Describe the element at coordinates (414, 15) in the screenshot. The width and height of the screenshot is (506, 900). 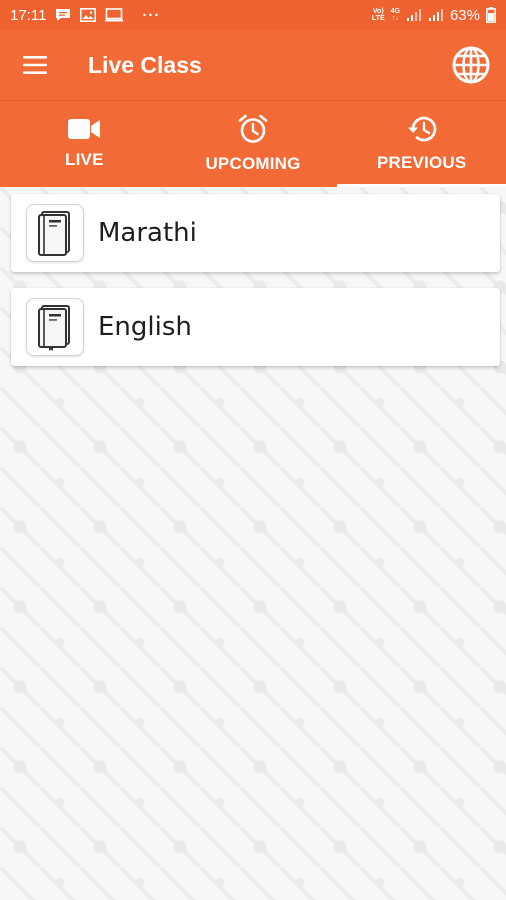
I see `signal-icon` at that location.